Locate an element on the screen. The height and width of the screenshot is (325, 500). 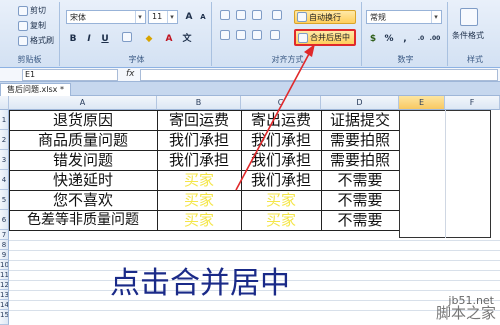
chevron-down-icon: ▾ is located at coordinates (435, 17).